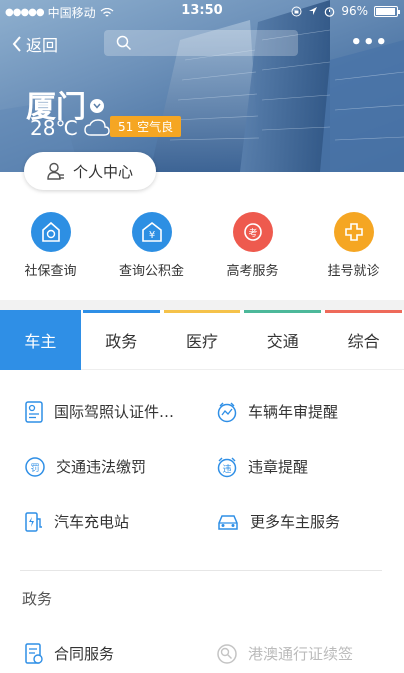  Describe the element at coordinates (353, 271) in the screenshot. I see `quick-label: 挂号就诊` at that location.